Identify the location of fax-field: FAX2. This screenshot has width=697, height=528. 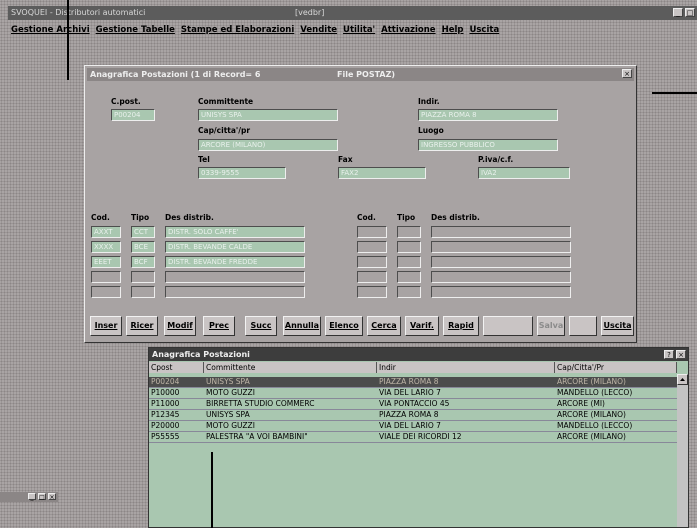
(382, 173).